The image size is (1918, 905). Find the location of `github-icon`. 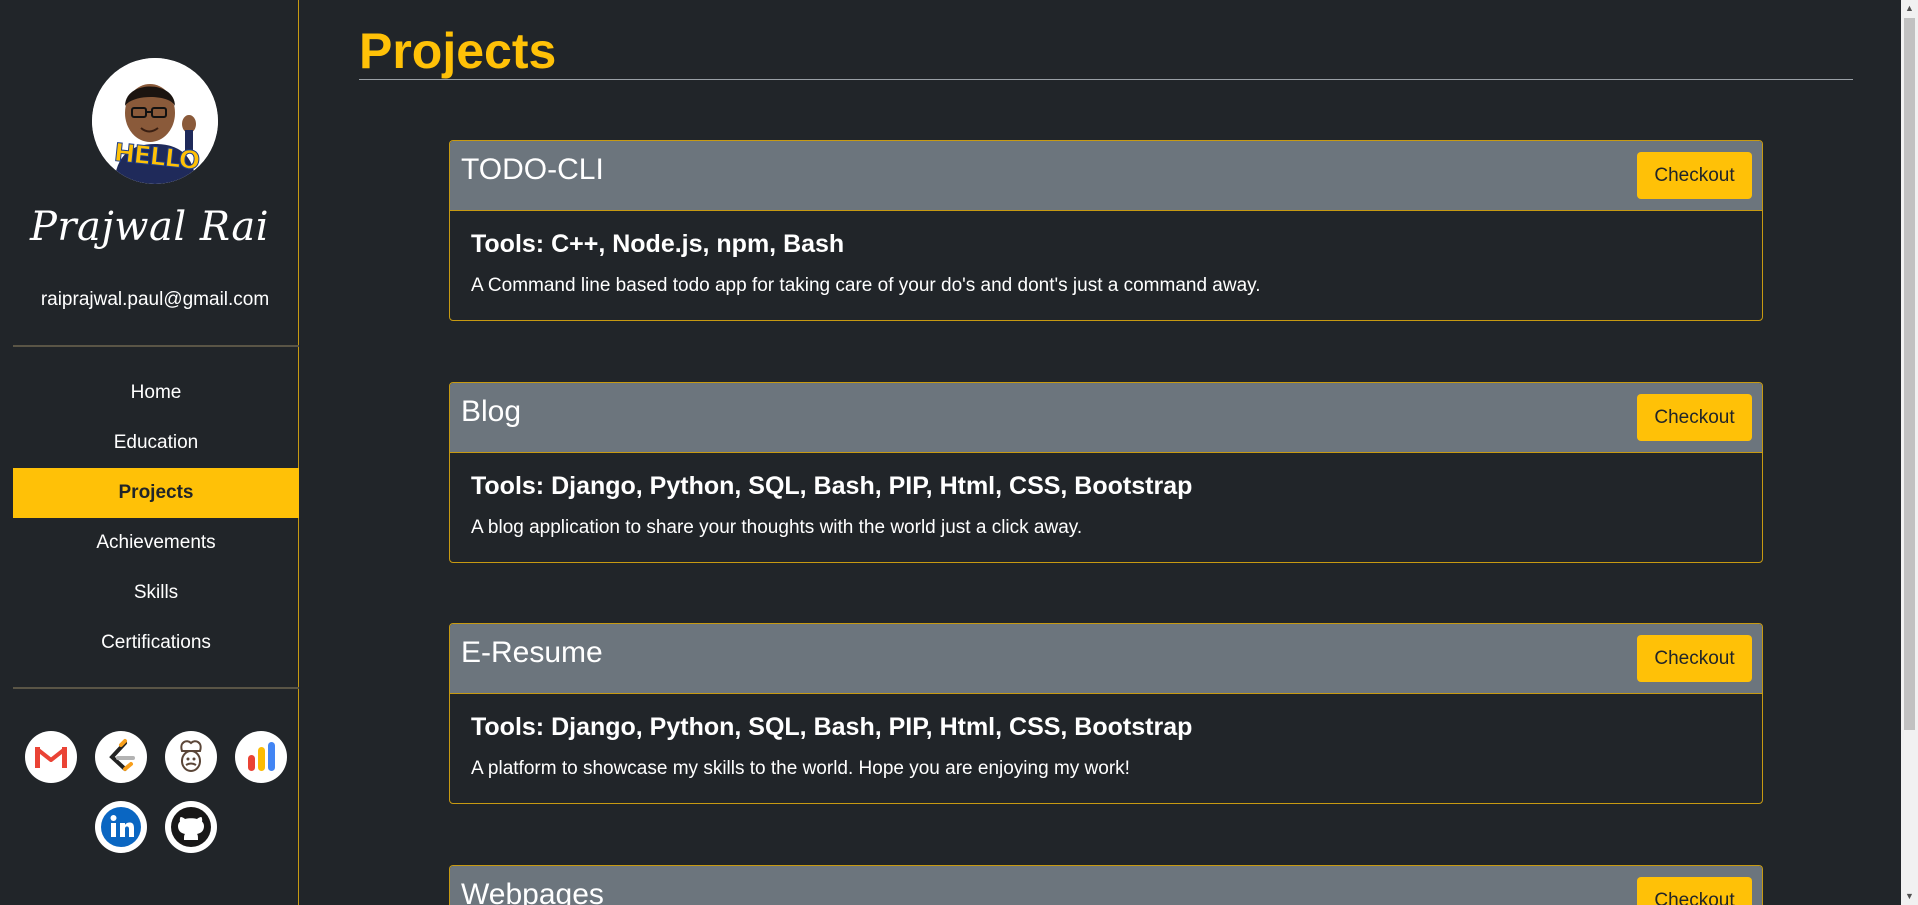

github-icon is located at coordinates (191, 827).